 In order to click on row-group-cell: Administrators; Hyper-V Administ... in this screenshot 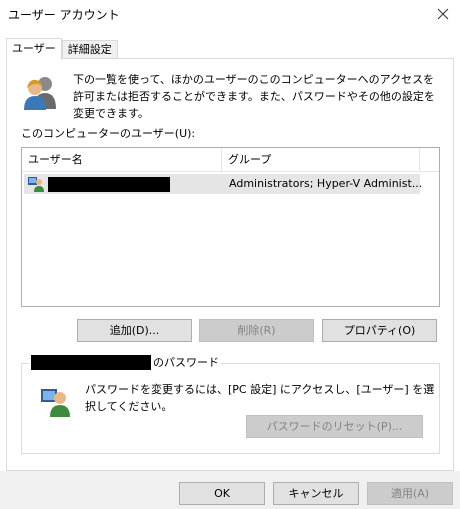, I will do `click(326, 183)`.